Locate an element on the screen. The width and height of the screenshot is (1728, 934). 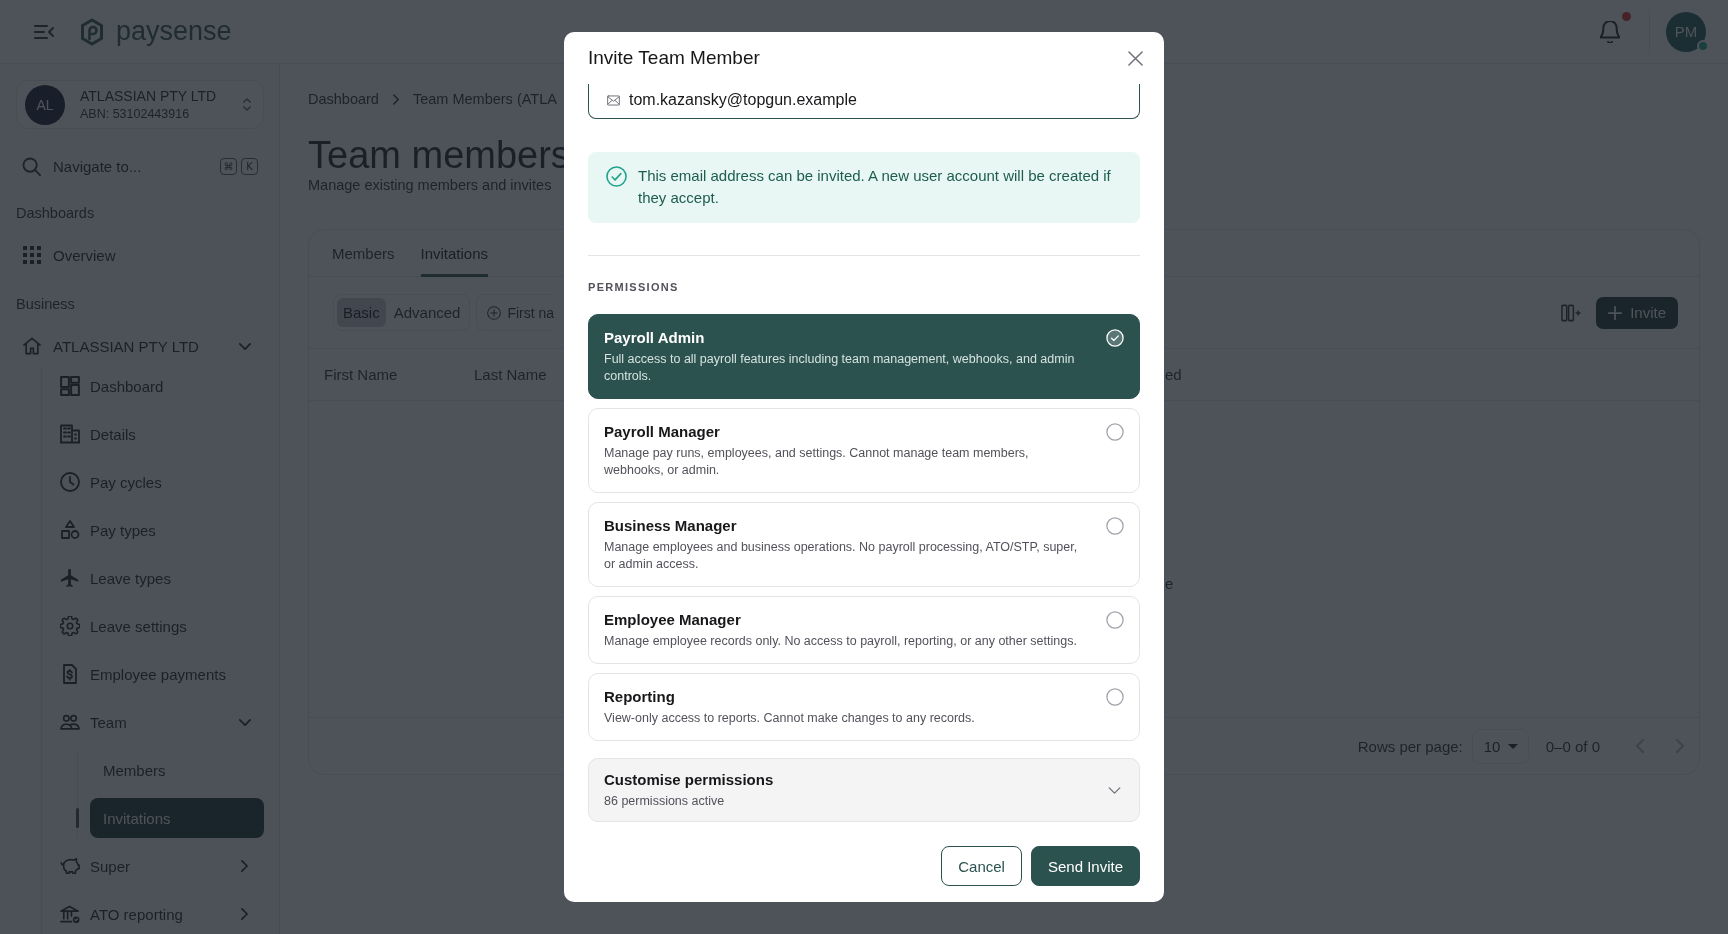
role-title: Payroll Admin is located at coordinates (654, 337).